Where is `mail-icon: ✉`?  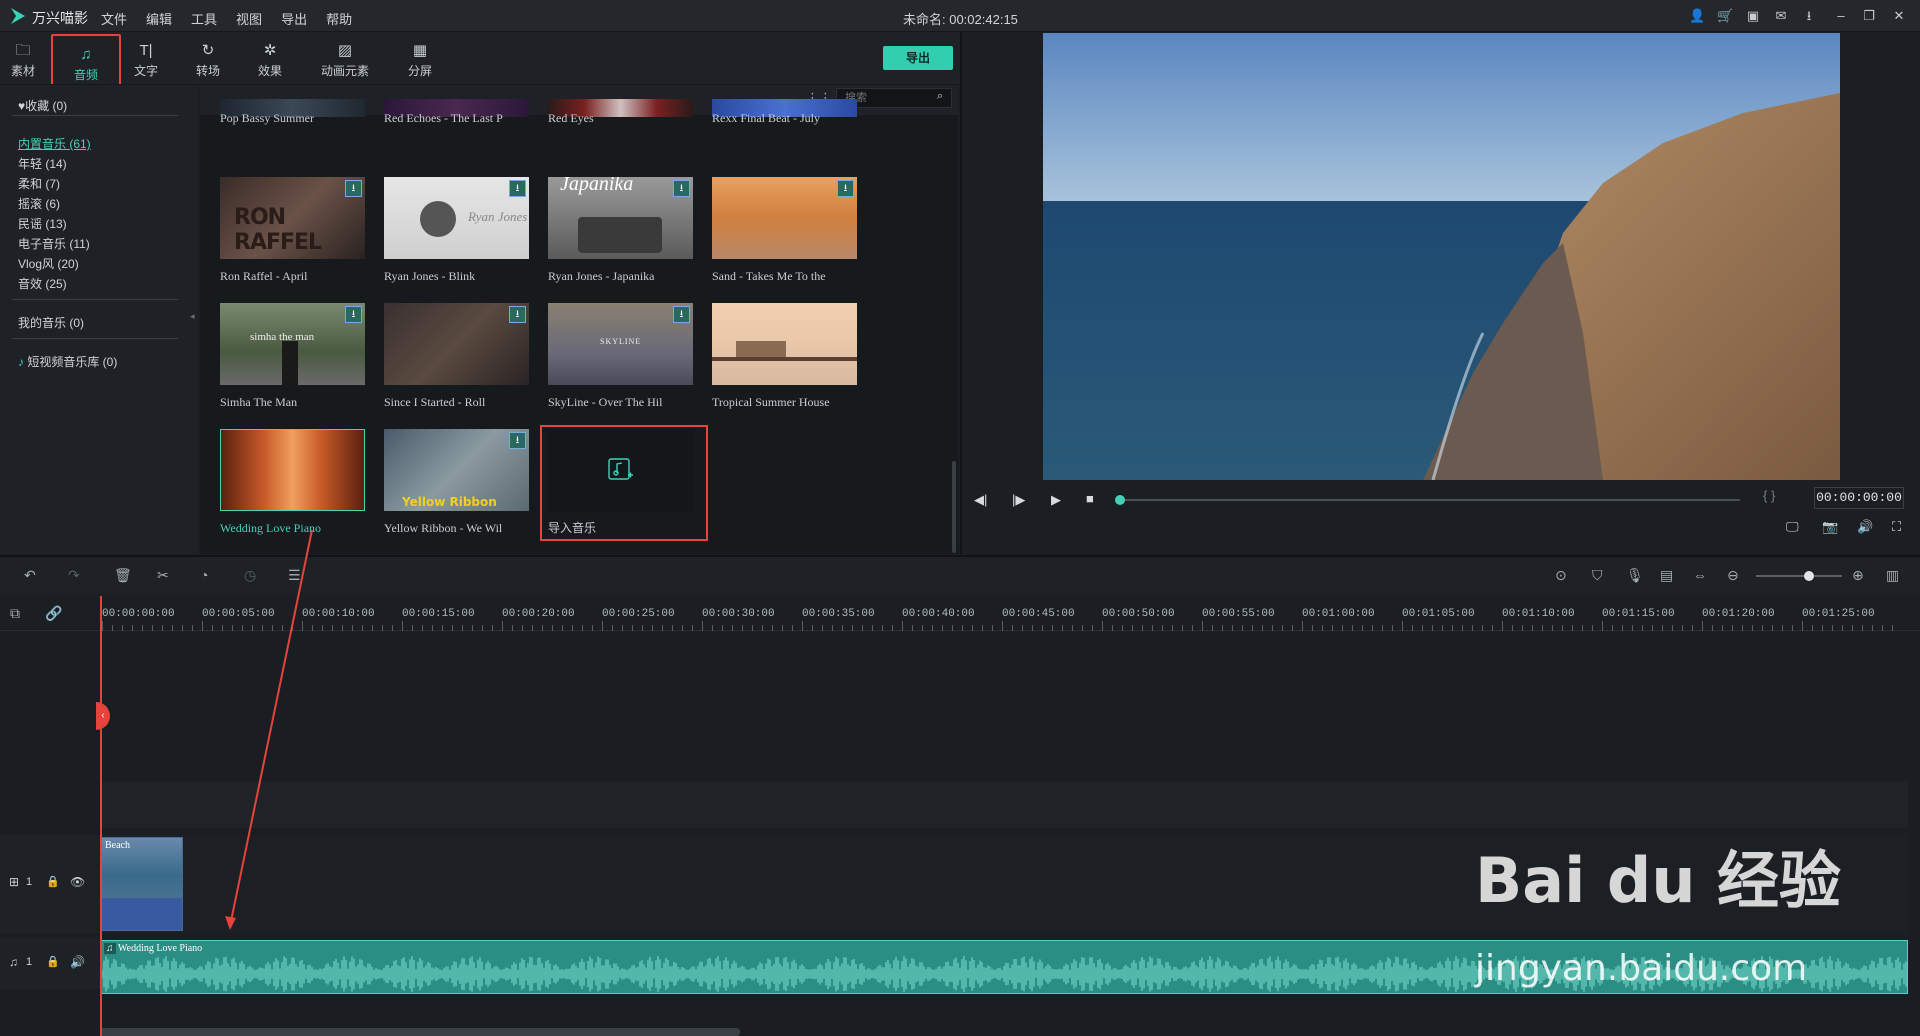
mail-icon: ✉ is located at coordinates (1781, 16).